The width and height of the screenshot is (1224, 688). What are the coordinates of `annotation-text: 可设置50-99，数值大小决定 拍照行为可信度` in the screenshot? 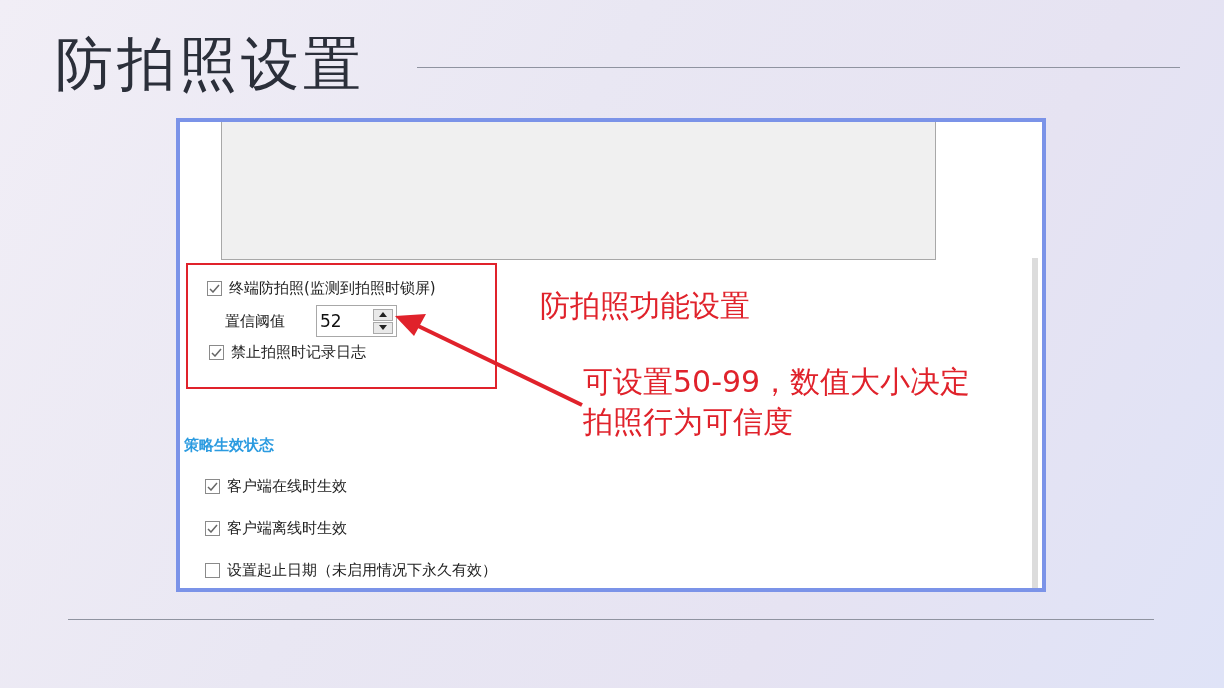 It's located at (777, 402).